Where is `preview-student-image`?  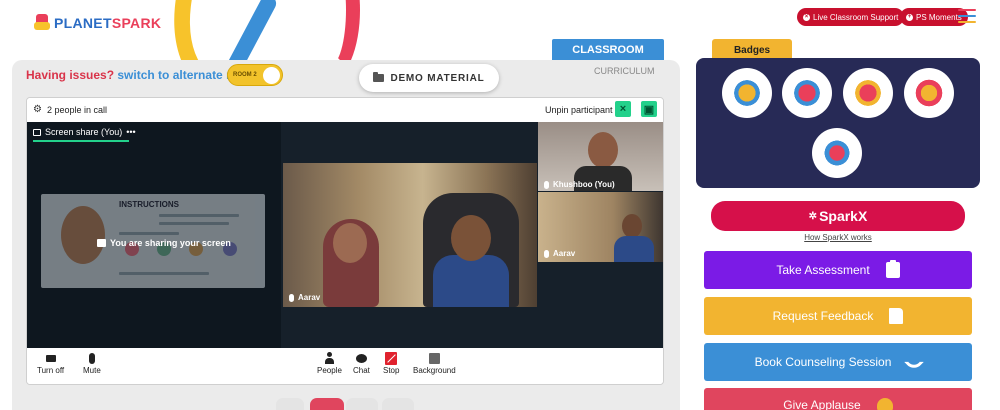
preview-student-image is located at coordinates (83, 235).